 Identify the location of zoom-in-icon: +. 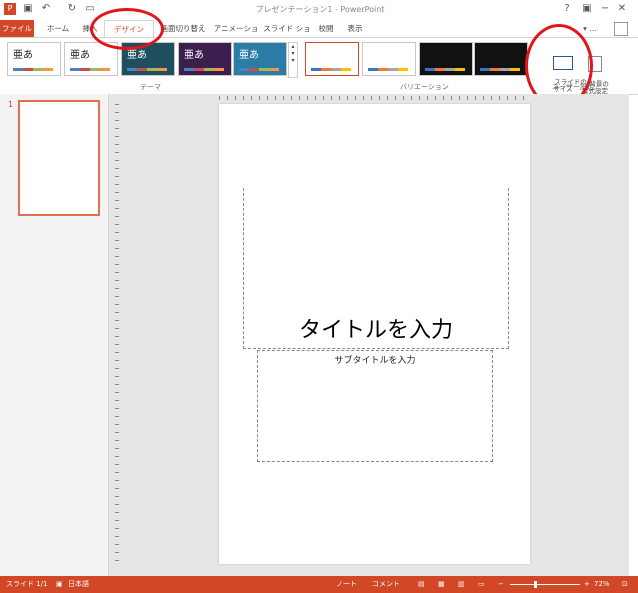
(587, 584).